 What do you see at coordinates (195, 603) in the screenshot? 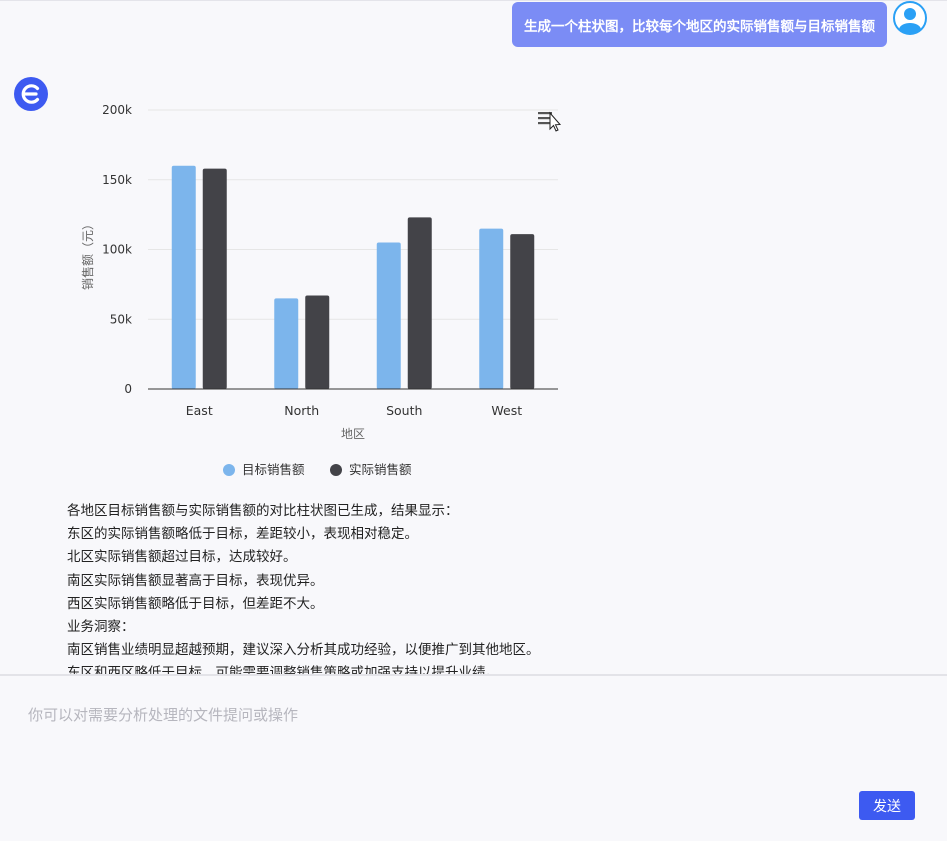
I see `answer-line: 西区实际销售额略低于目标，但差距不大。` at bounding box center [195, 603].